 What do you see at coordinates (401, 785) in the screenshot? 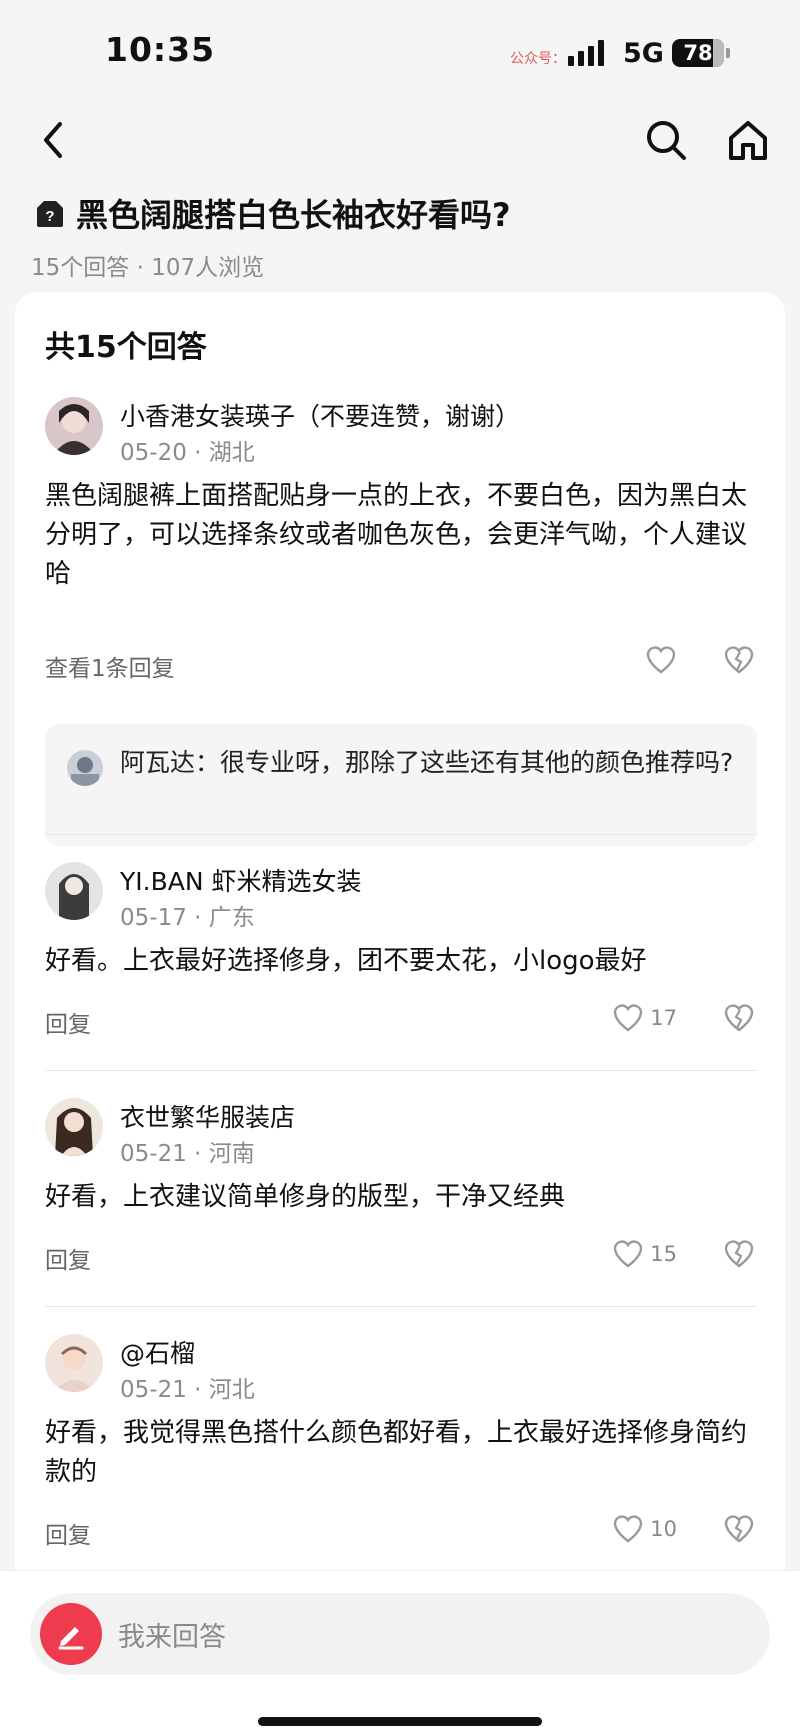
I see `sub-reply-preview: 阿瓦达：很专业呀，那除了这些还有其他的颜色推荐吗?` at bounding box center [401, 785].